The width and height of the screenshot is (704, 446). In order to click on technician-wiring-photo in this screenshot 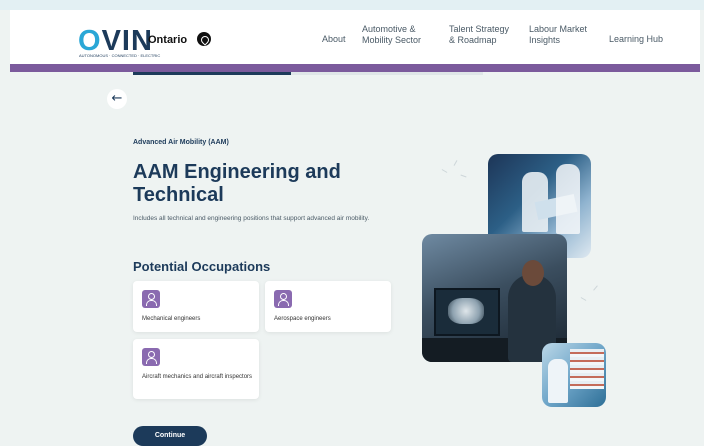, I will do `click(574, 375)`.